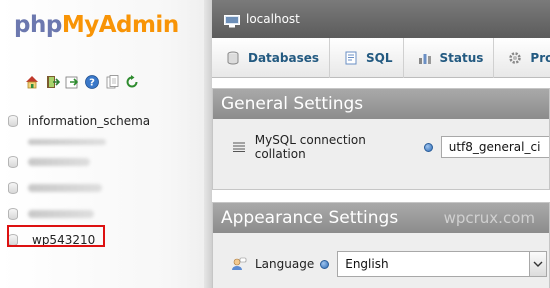 Image resolution: width=550 pixels, height=288 pixels. I want to click on logo-admin-text: Admin, so click(139, 25).